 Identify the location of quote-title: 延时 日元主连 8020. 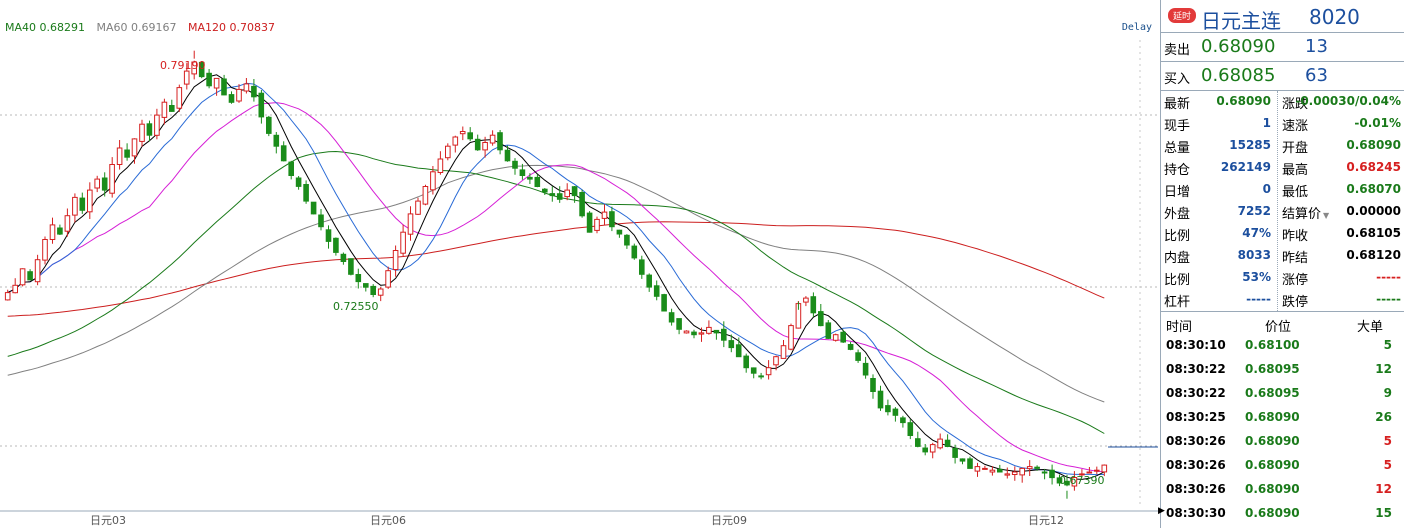
(1282, 16).